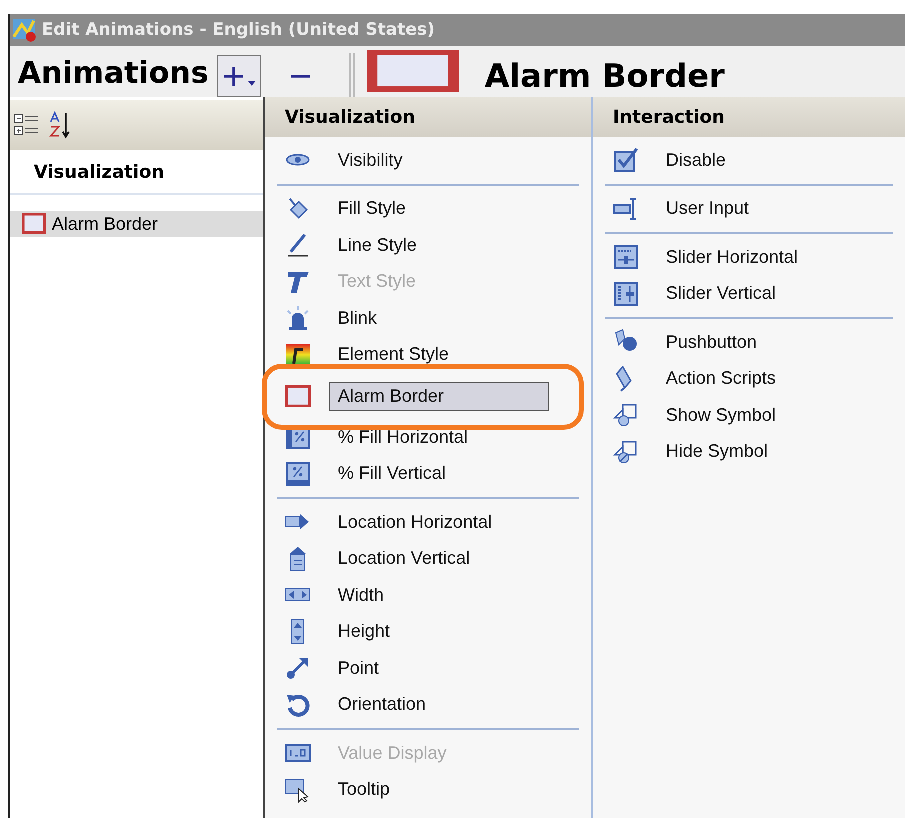 The height and width of the screenshot is (818, 905). What do you see at coordinates (711, 342) in the screenshot?
I see `menu-item: Pushbutton` at bounding box center [711, 342].